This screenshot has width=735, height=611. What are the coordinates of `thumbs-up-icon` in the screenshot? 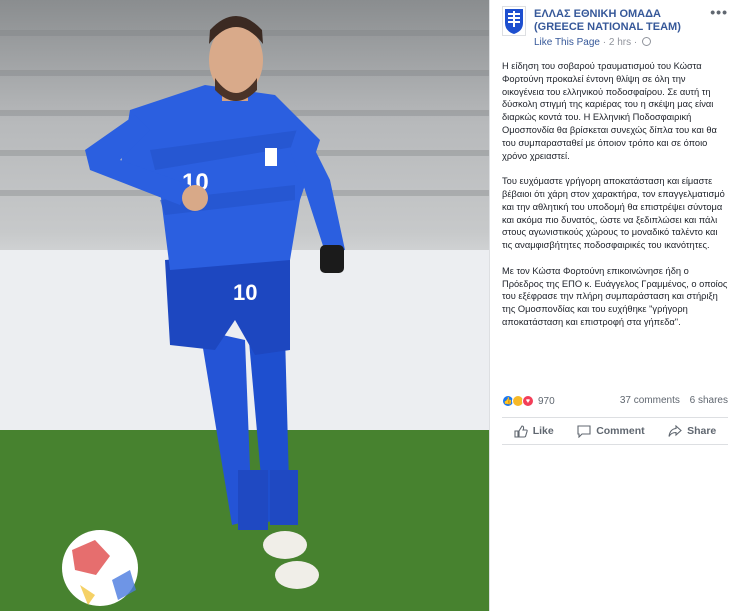 It's located at (521, 431).